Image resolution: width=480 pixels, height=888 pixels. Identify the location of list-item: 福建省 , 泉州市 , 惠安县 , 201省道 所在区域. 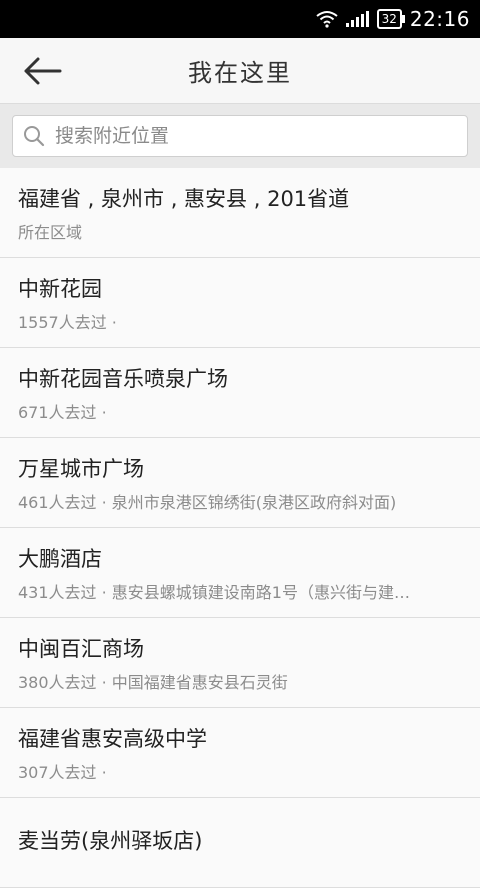
(240, 213).